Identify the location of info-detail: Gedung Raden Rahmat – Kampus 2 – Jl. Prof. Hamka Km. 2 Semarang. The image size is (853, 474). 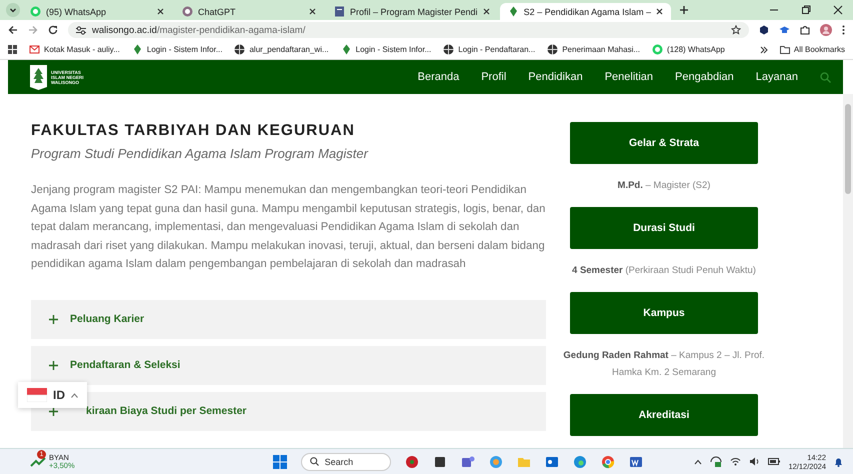
(664, 364).